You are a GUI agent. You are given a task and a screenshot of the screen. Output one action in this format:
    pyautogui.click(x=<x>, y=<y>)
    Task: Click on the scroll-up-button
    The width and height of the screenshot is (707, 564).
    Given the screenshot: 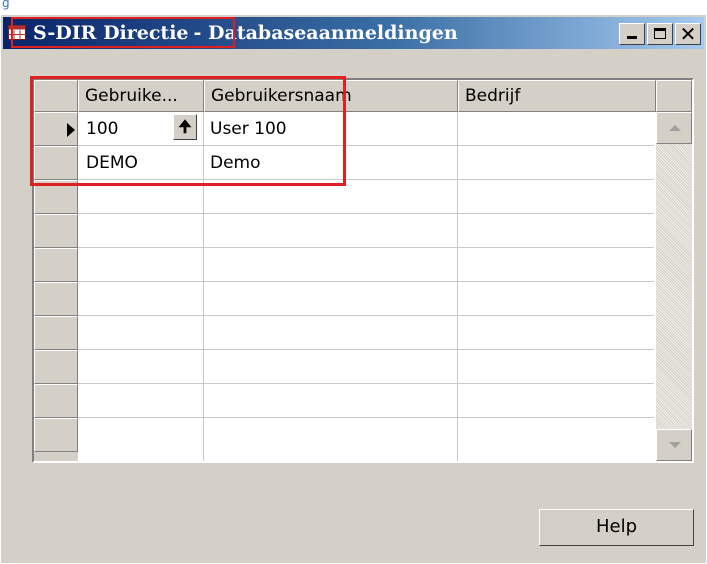 What is the action you would take?
    pyautogui.click(x=674, y=128)
    